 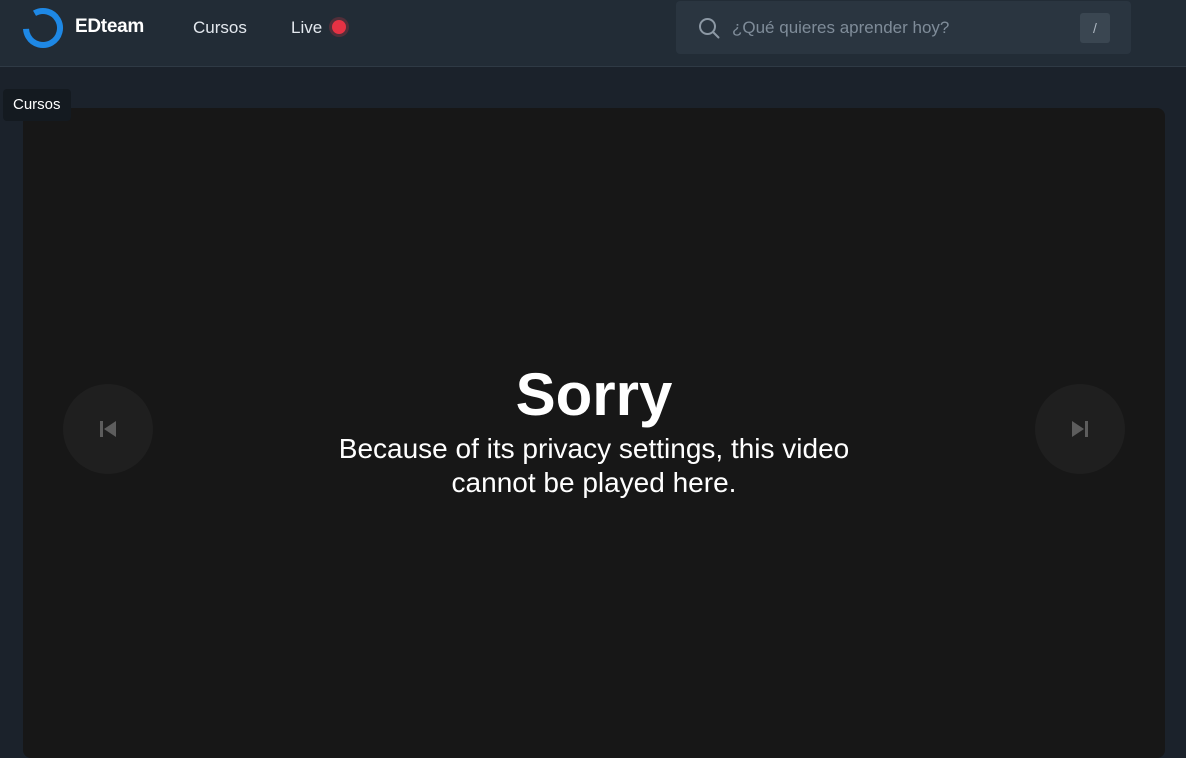 I want to click on search-input, so click(x=897, y=28).